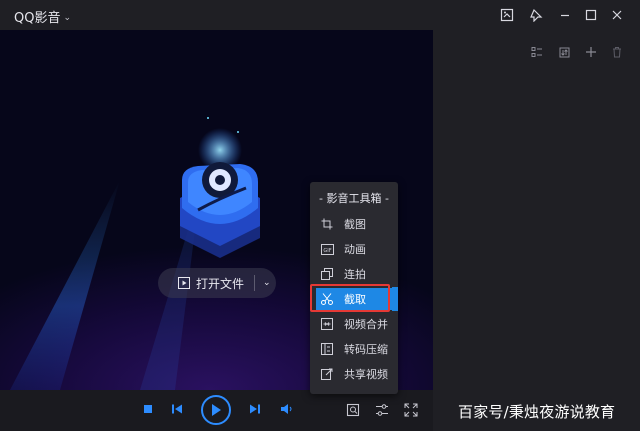 This screenshot has height=431, width=640. What do you see at coordinates (366, 324) in the screenshot?
I see `toolbox-item-label: 视频合并` at bounding box center [366, 324].